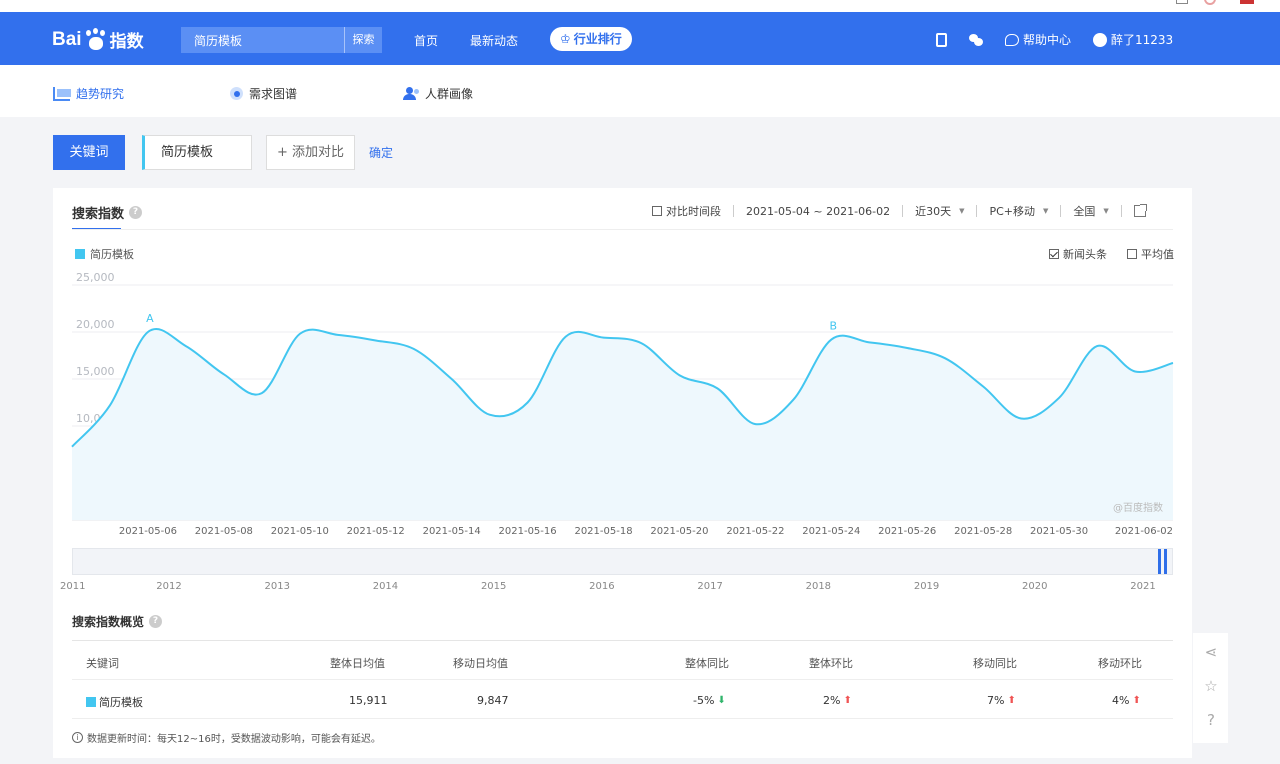  Describe the element at coordinates (168, 586) in the screenshot. I see `timeline-year-label: 2012` at that location.